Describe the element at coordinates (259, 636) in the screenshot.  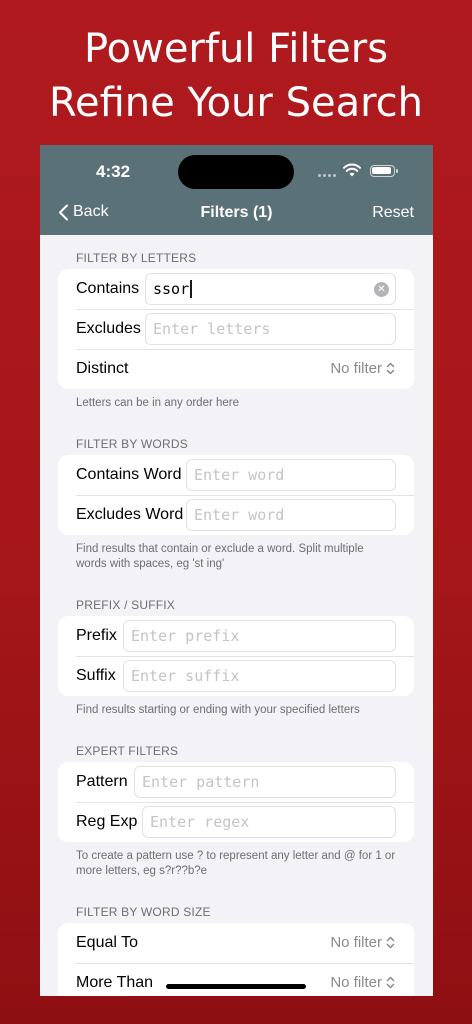
I see `prefix-input: Enter prefix` at that location.